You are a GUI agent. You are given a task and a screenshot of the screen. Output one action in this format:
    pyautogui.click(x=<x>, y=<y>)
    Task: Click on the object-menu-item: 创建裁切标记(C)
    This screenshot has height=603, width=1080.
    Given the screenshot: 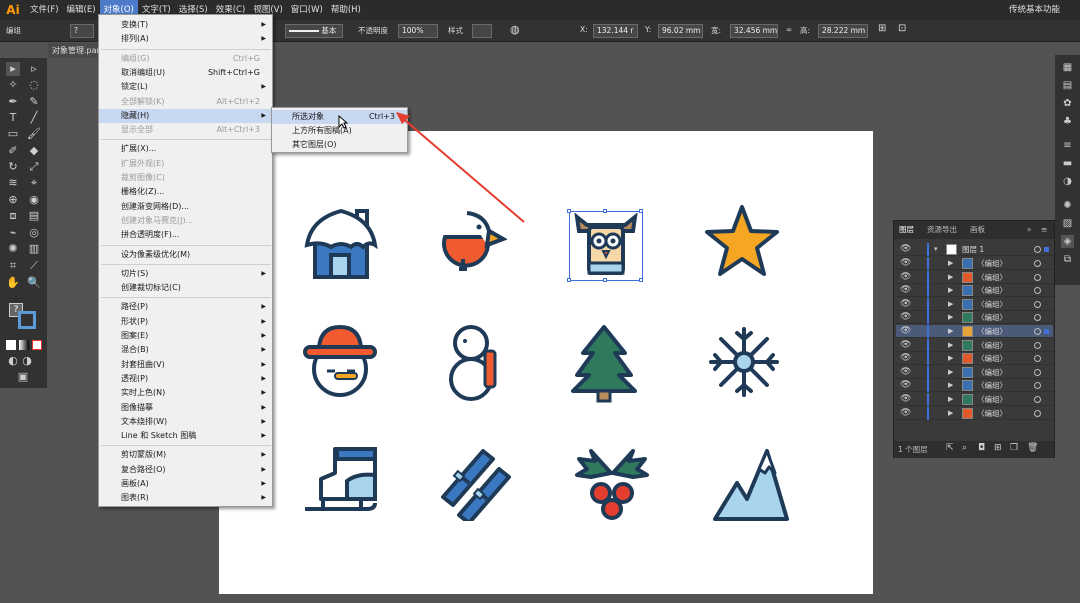 What is the action you would take?
    pyautogui.click(x=185, y=288)
    